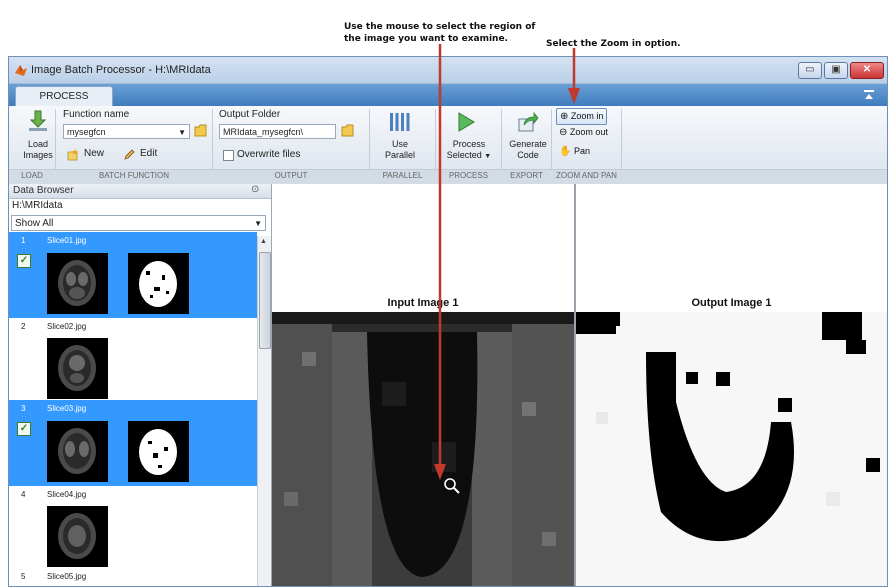  I want to click on item-number: 5, so click(23, 576).